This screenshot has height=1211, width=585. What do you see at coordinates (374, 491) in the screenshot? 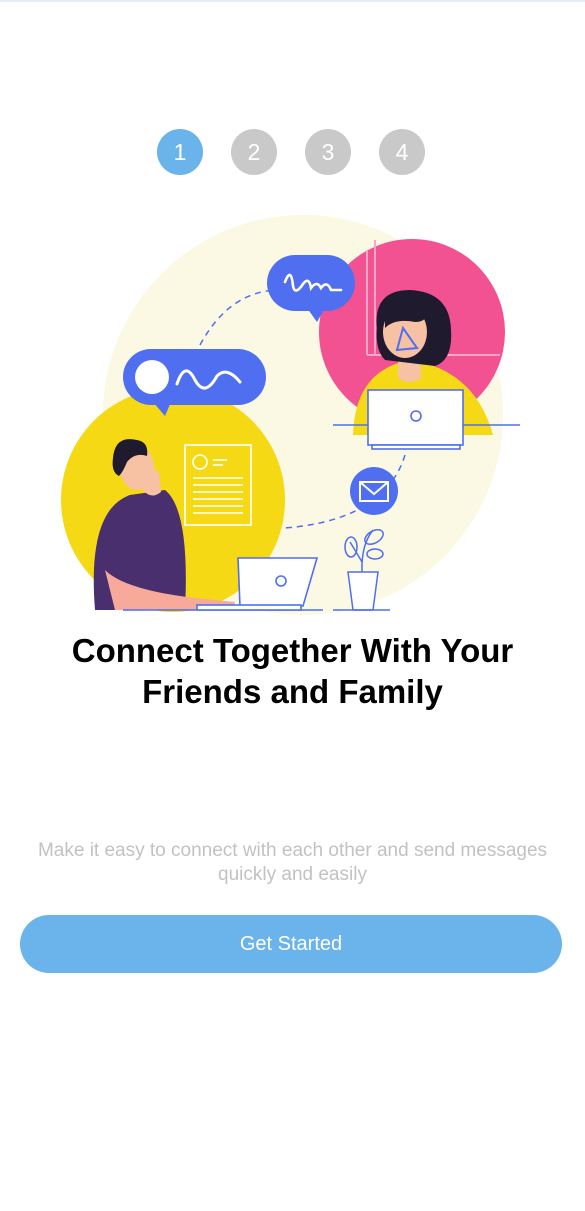
I see `mail-icon` at bounding box center [374, 491].